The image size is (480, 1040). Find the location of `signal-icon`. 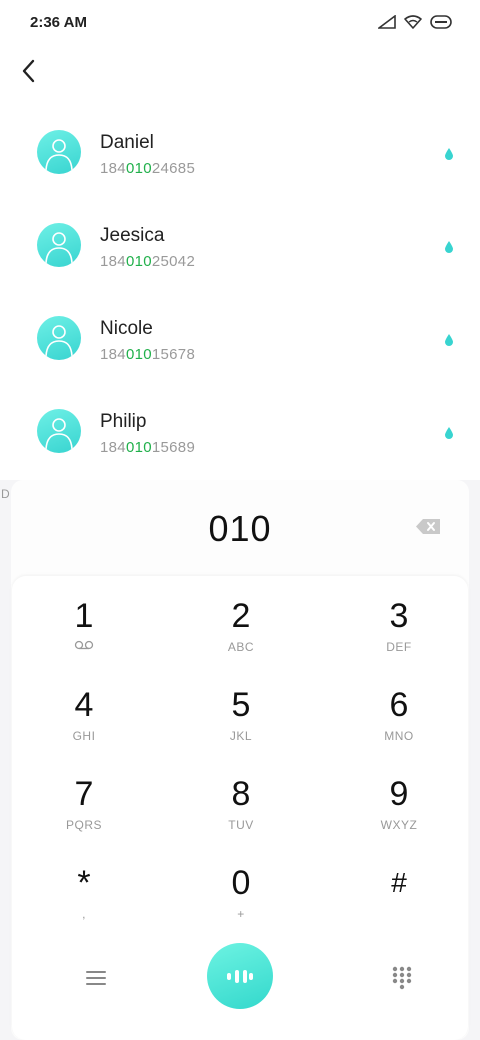

signal-icon is located at coordinates (387, 22).